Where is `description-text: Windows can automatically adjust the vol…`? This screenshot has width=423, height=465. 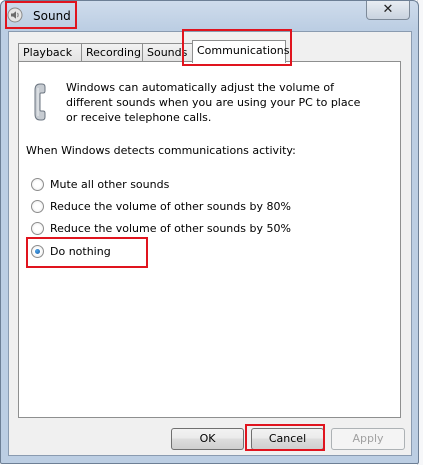 description-text: Windows can automatically adjust the vol… is located at coordinates (213, 102).